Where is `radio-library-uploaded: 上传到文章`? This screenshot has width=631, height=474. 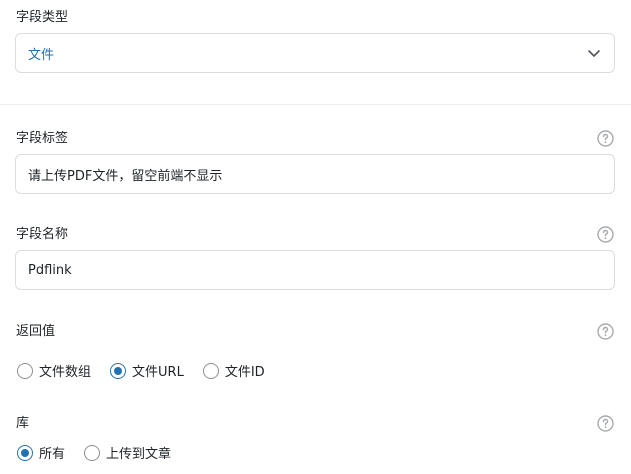 radio-library-uploaded: 上传到文章 is located at coordinates (127, 452).